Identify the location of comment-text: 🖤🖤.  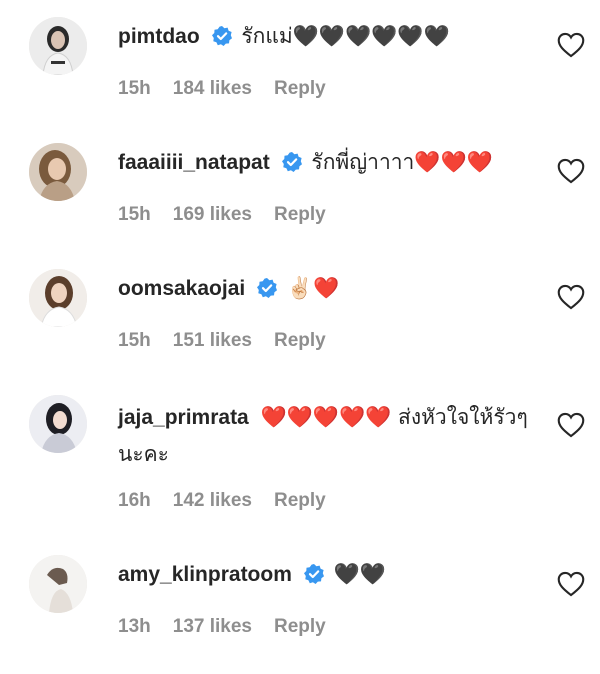
(359, 574).